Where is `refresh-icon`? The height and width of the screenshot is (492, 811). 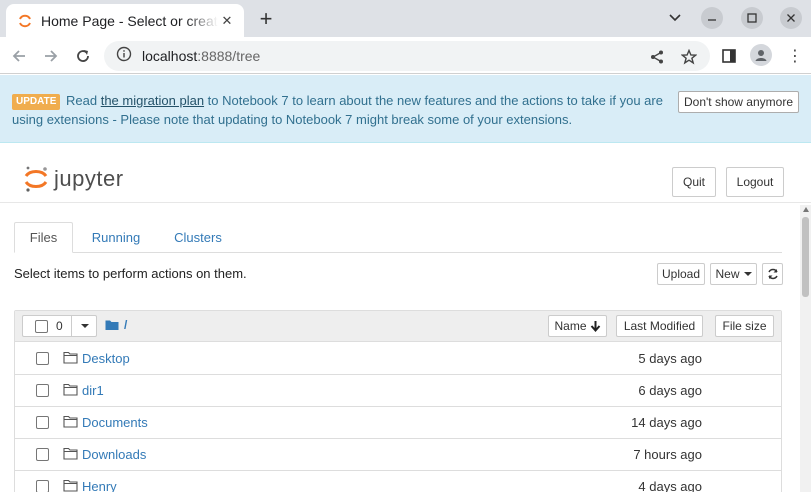
refresh-icon is located at coordinates (772, 274).